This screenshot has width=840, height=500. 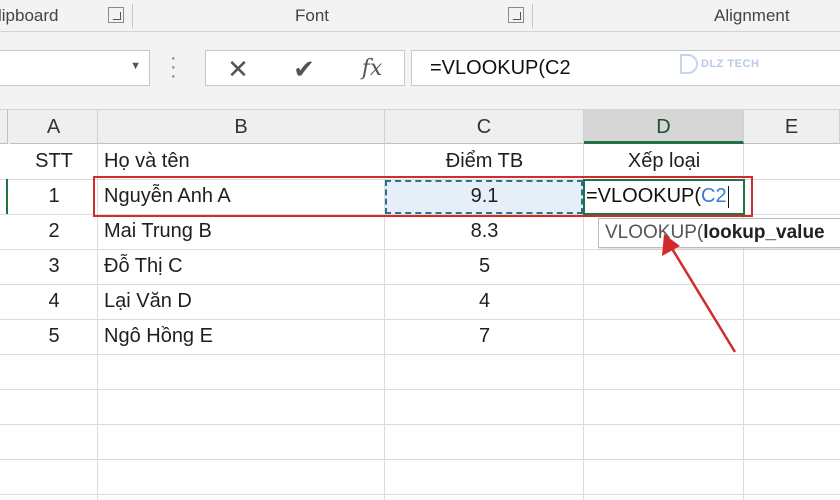 What do you see at coordinates (241, 336) in the screenshot?
I see `table-row-name: Ngô Hồng E` at bounding box center [241, 336].